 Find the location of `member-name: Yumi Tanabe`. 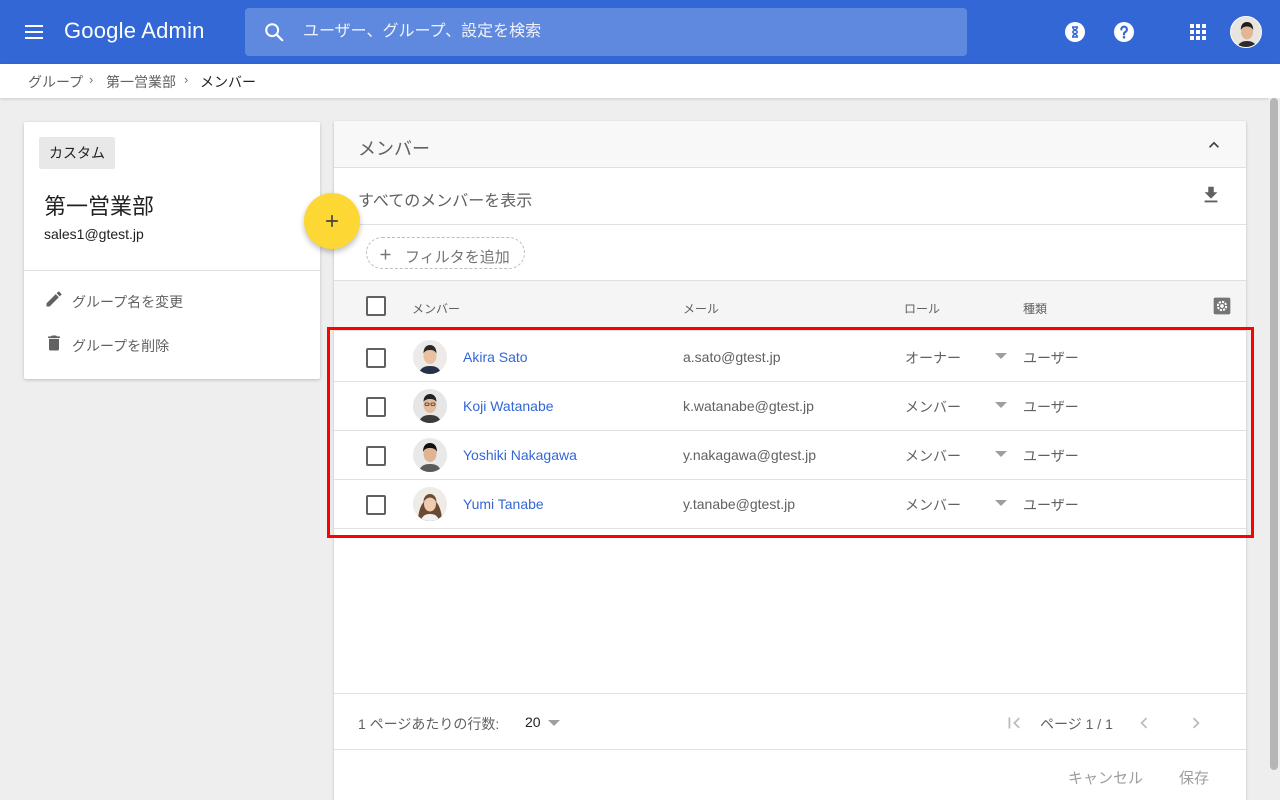

member-name: Yumi Tanabe is located at coordinates (503, 504).